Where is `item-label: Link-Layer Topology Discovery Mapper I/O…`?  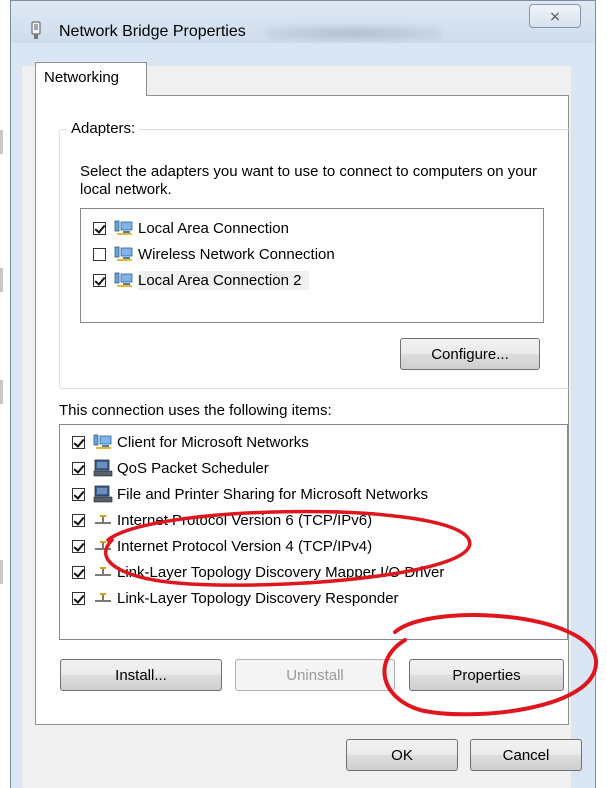
item-label: Link-Layer Topology Discovery Mapper I/O… is located at coordinates (281, 572).